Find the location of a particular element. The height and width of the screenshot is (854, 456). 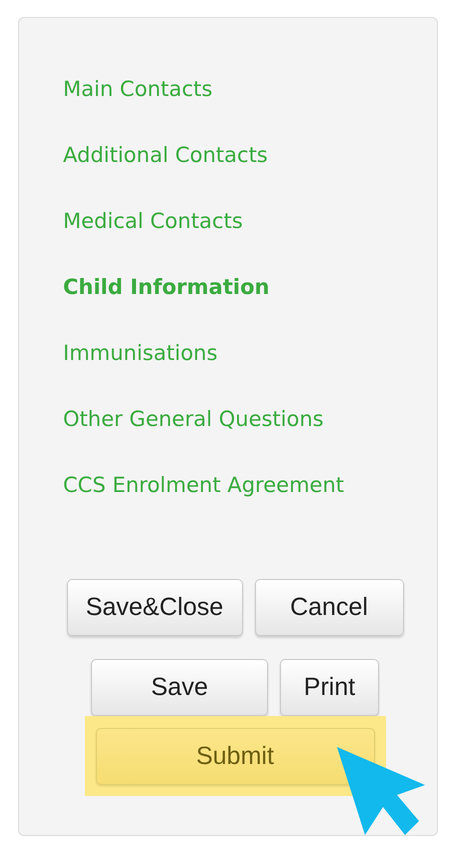

action-button: Save is located at coordinates (179, 687).